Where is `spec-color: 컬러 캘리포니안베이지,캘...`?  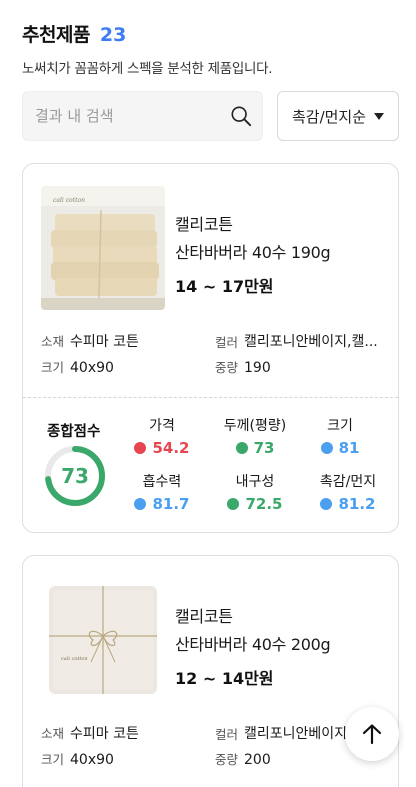
spec-color: 컬러 캘리포니안베이지,캘... is located at coordinates (296, 341).